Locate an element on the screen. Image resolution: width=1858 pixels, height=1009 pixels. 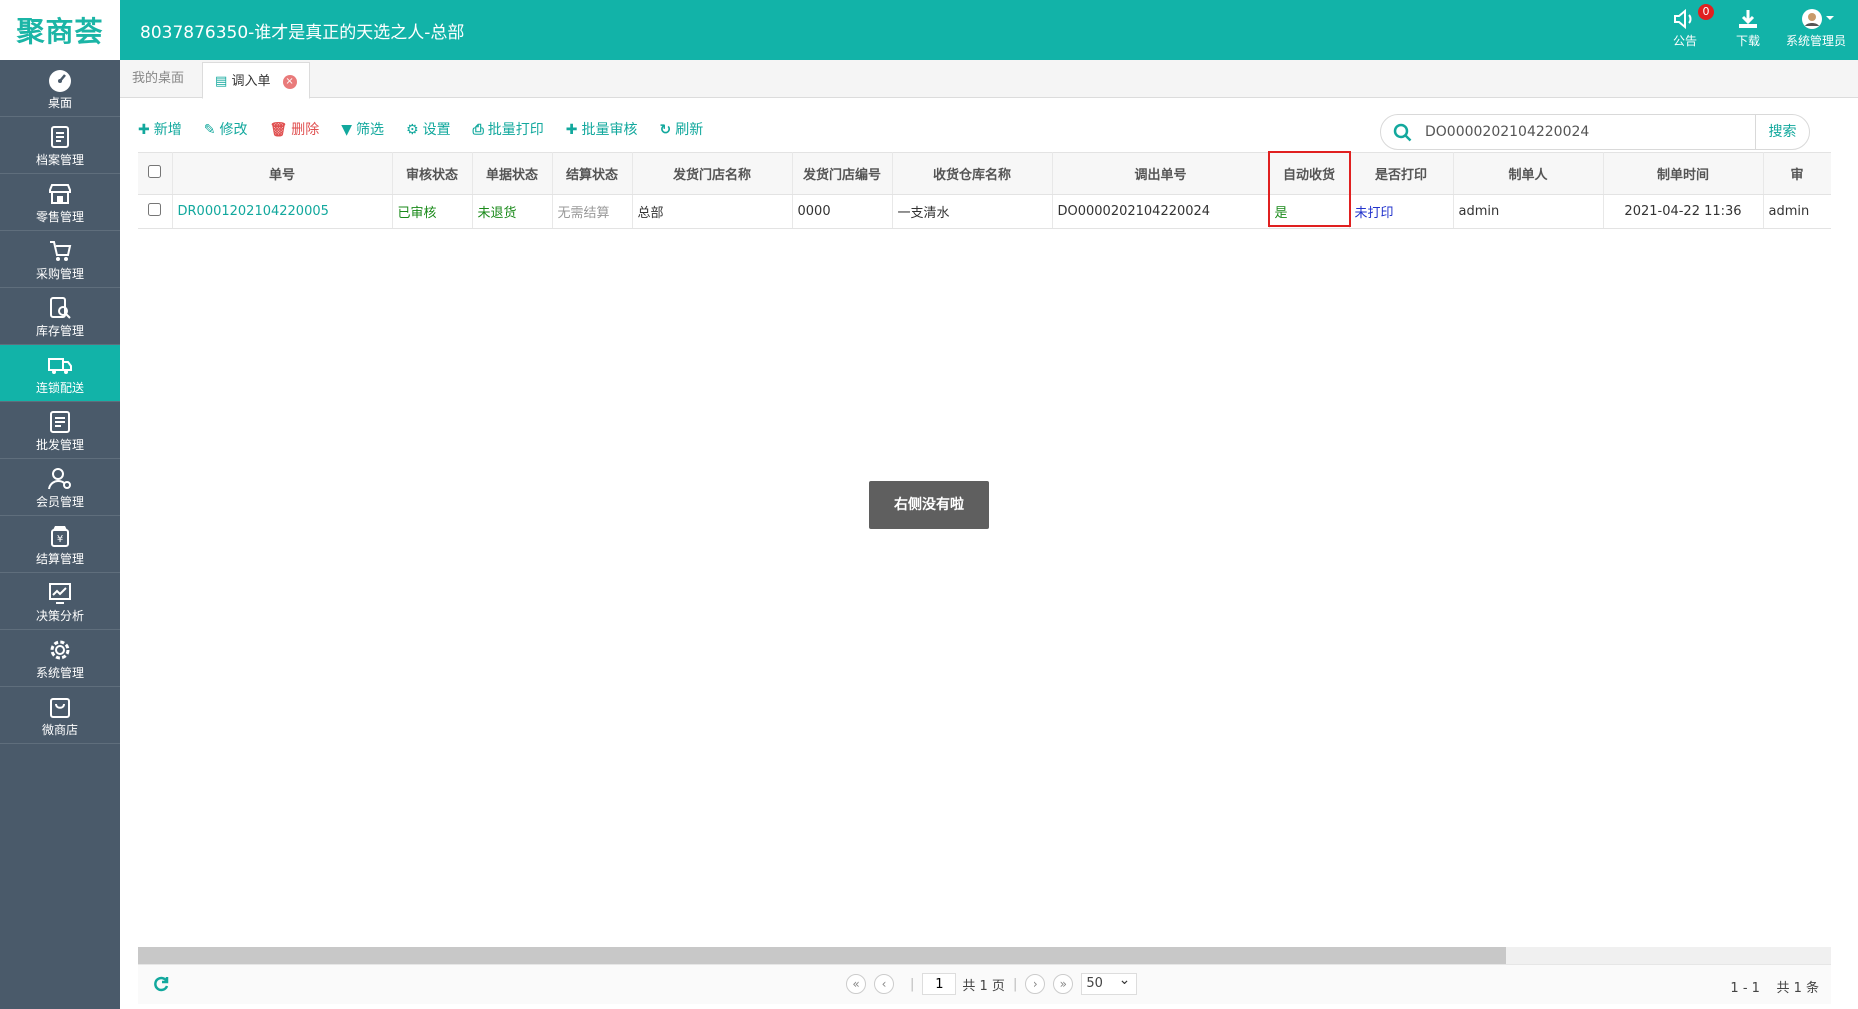
page-size-select: 50 is located at coordinates (1109, 982).